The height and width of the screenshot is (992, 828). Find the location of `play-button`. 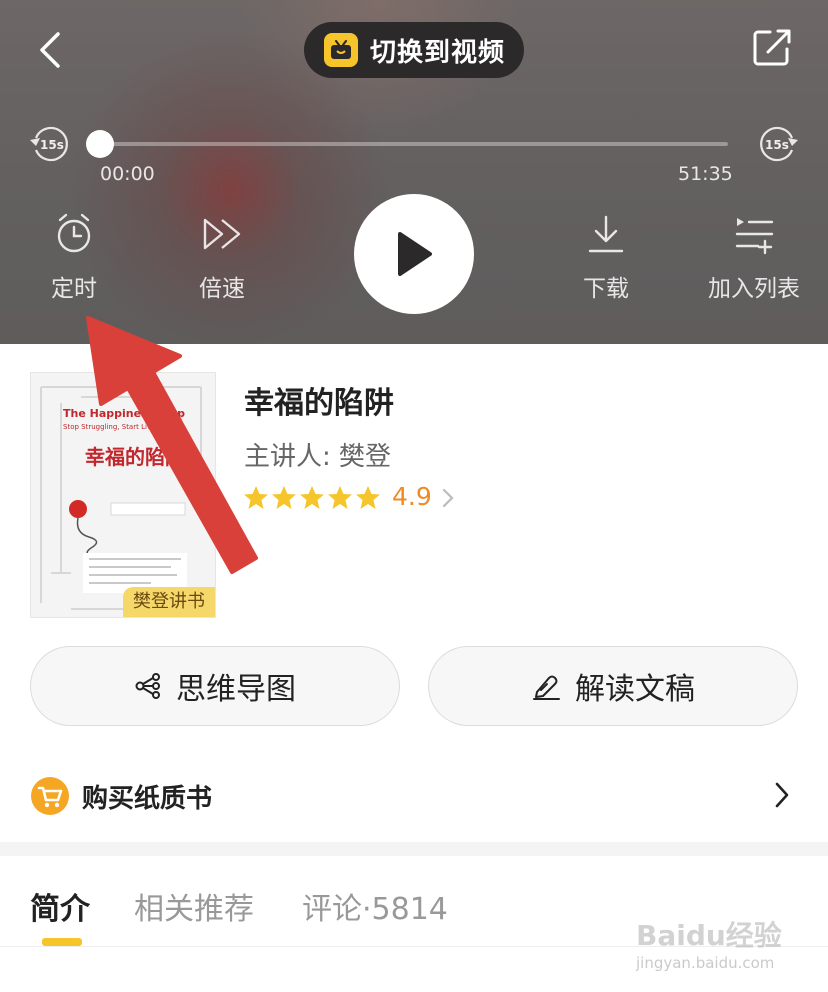

play-button is located at coordinates (414, 254).